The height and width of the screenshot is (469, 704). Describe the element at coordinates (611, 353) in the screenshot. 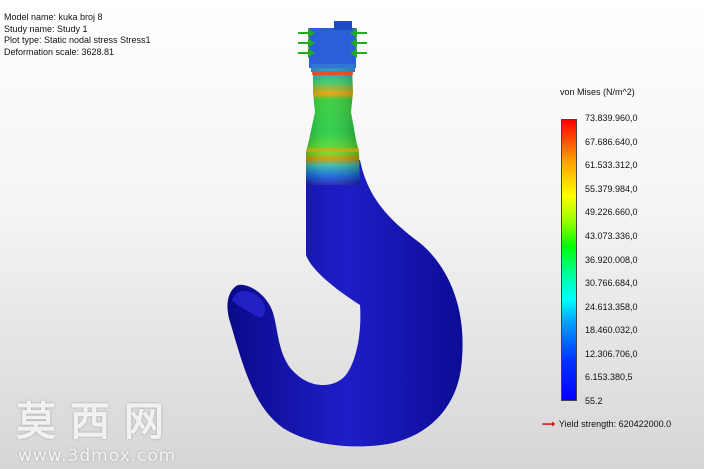

I see `legend-label: 12.306.706,0` at that location.